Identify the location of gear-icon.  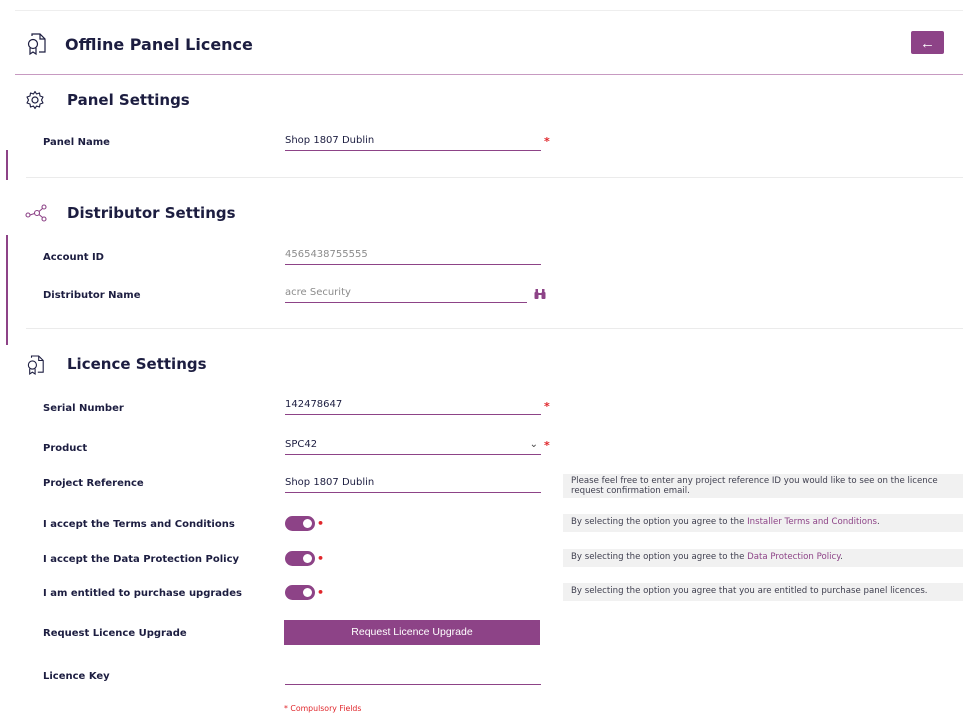
(35, 100).